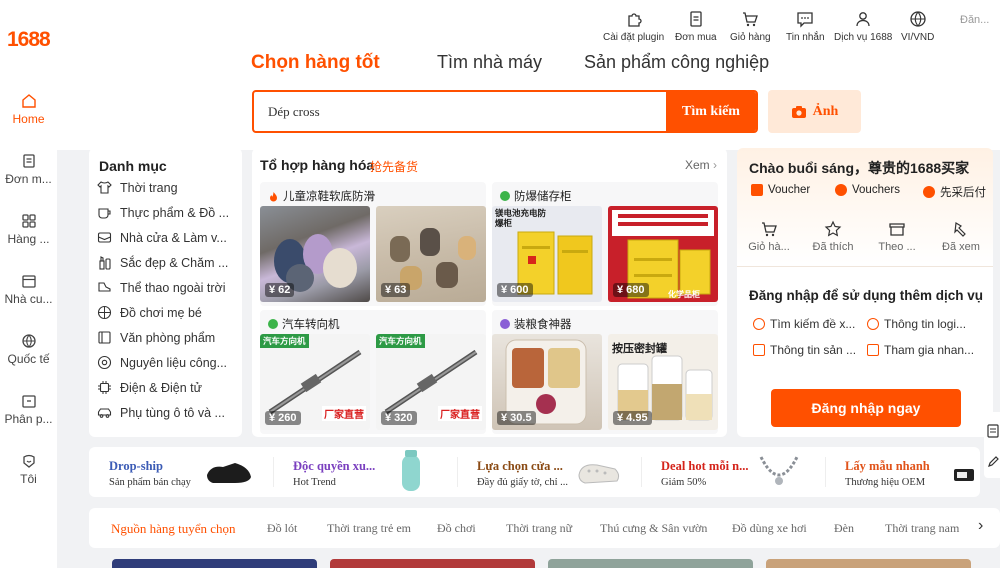  Describe the element at coordinates (910, 472) in the screenshot. I see `promo-fast-sample: Lấy mẫu nhanh Thương hiệu OEM` at that location.